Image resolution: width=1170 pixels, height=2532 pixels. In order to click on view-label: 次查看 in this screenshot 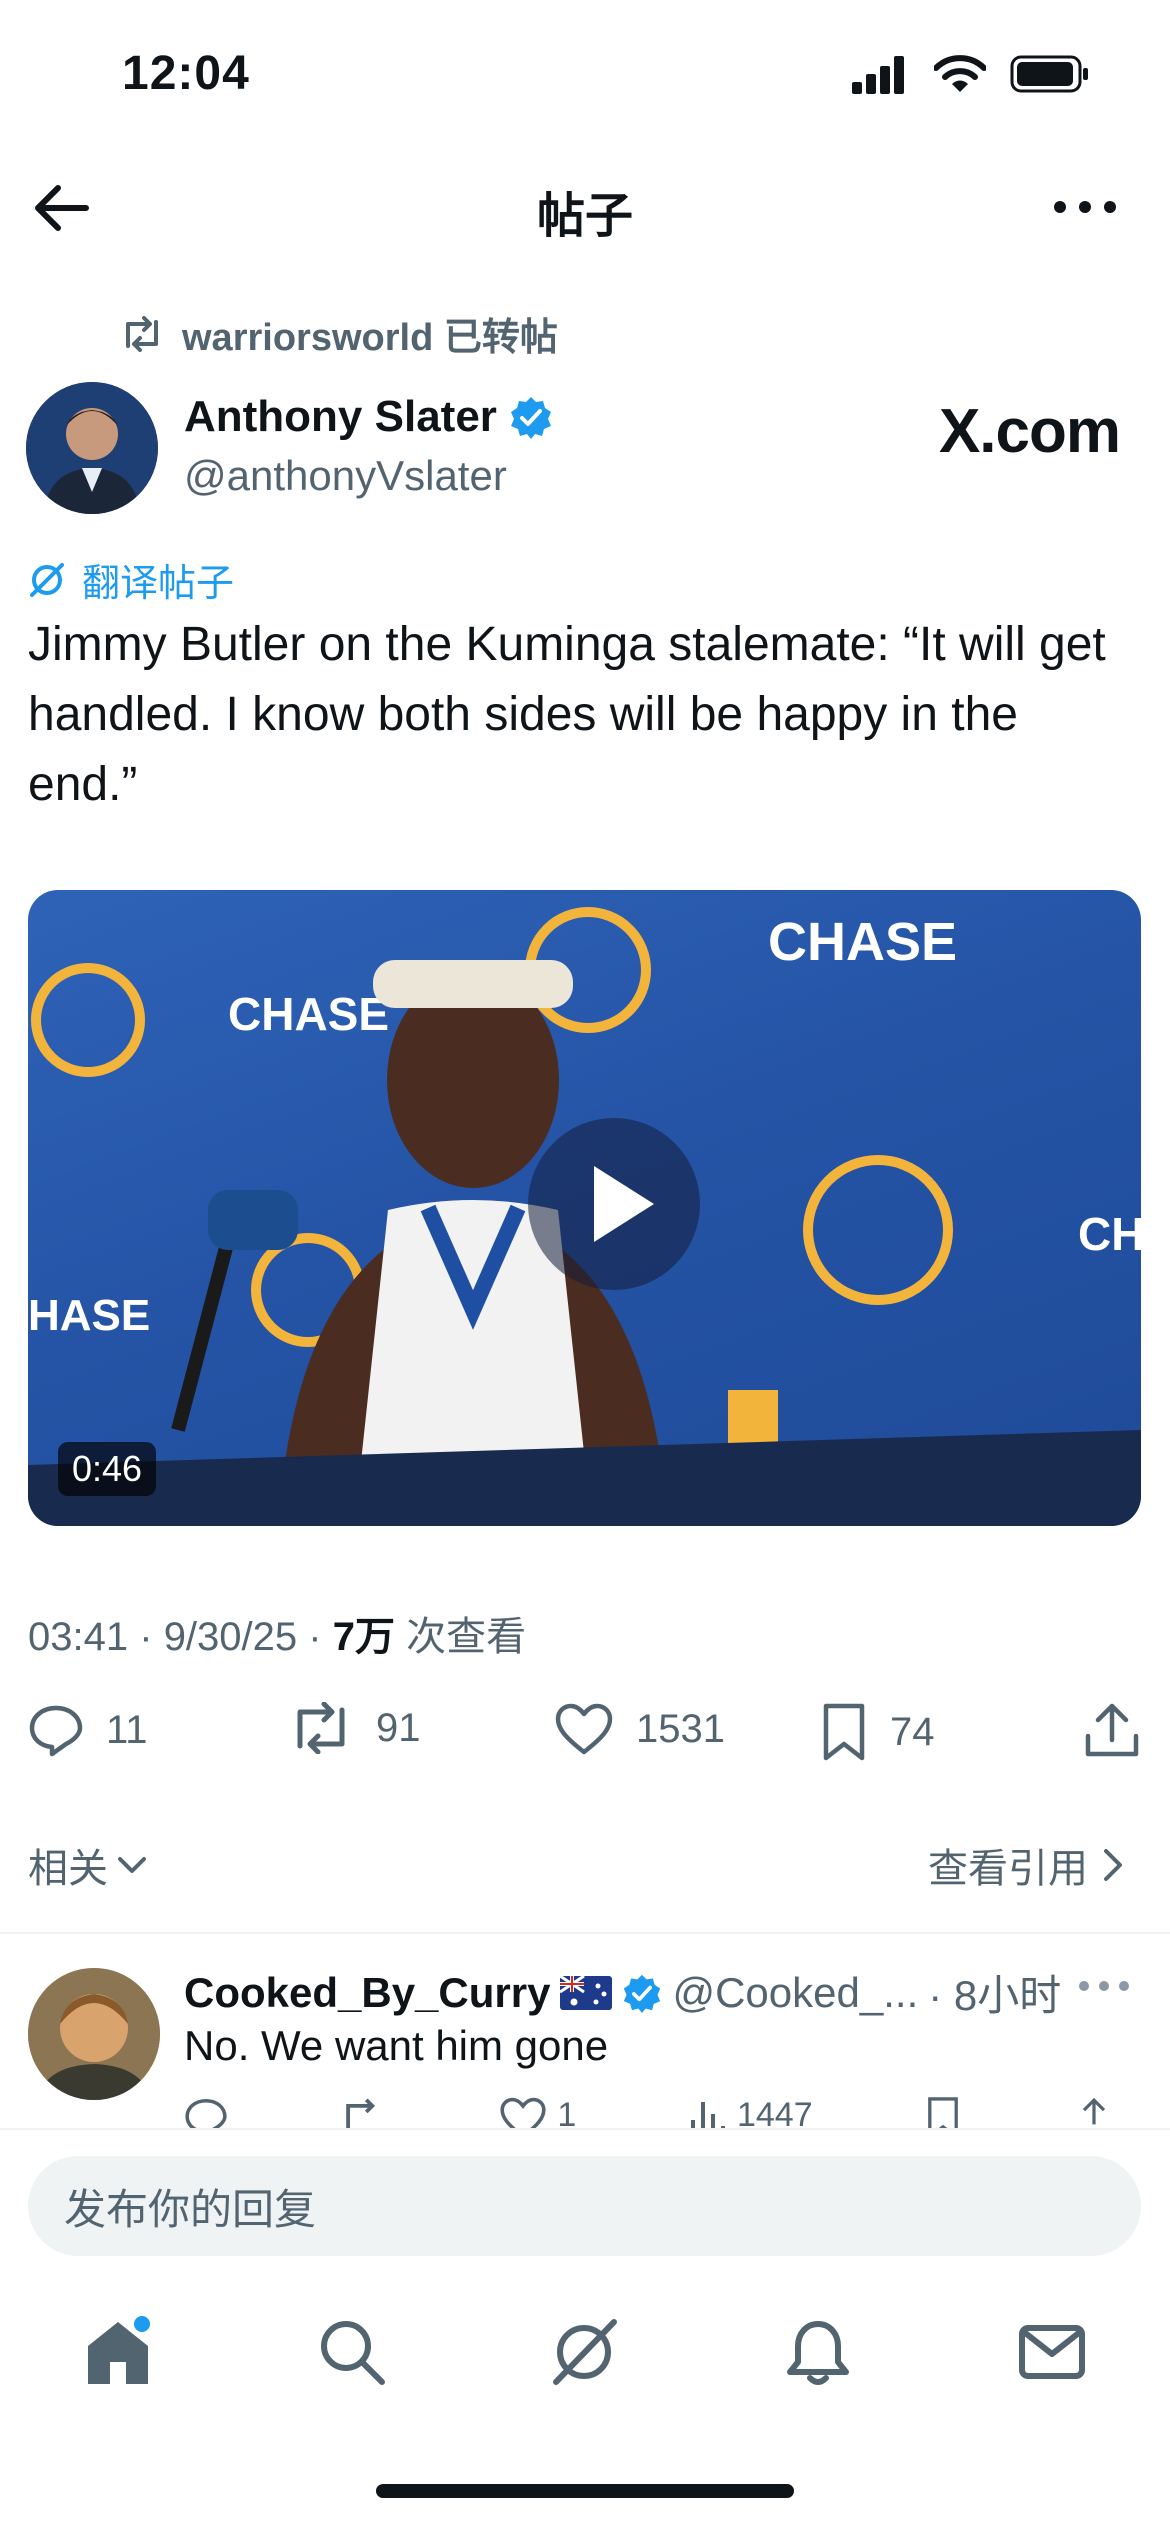, I will do `click(466, 1637)`.